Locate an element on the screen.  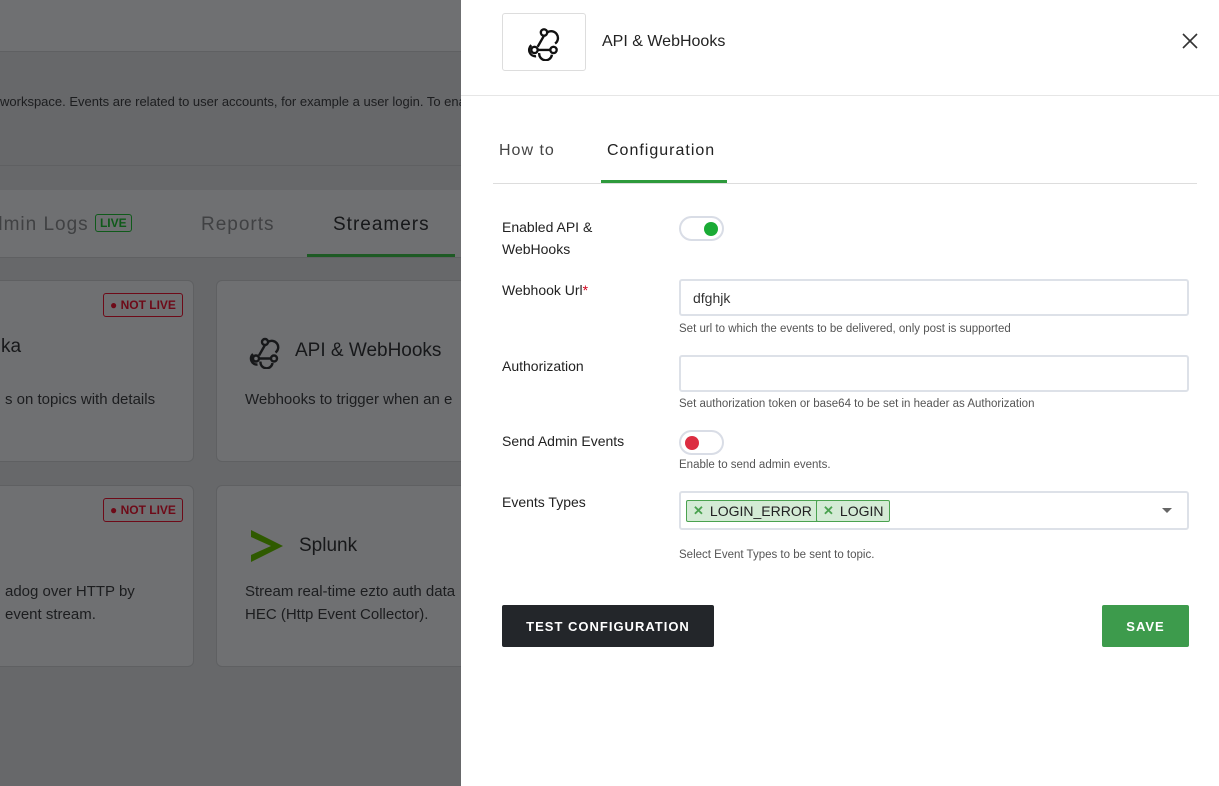
authorization-label: Authorization is located at coordinates (543, 366).